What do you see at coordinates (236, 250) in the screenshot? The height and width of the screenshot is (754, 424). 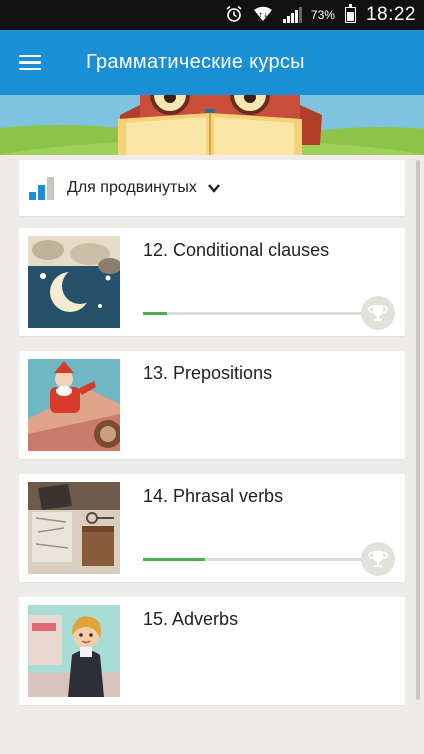 I see `course-title: 12. Conditional clauses` at bounding box center [236, 250].